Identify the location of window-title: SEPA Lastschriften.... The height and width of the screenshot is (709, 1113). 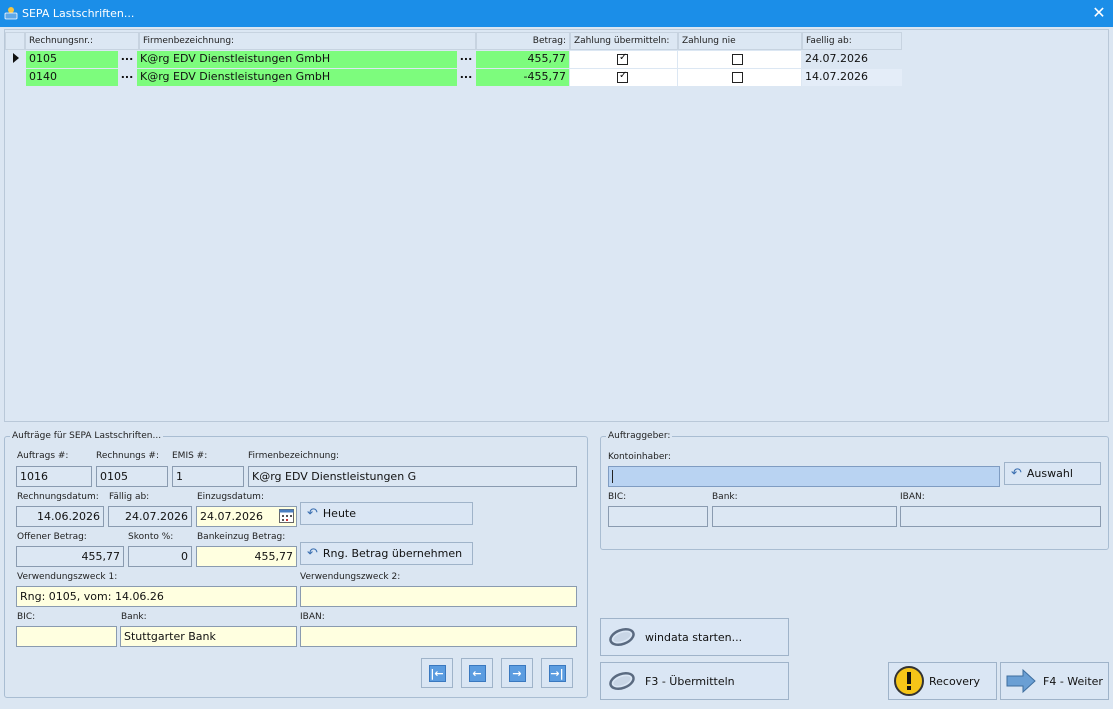
(78, 13).